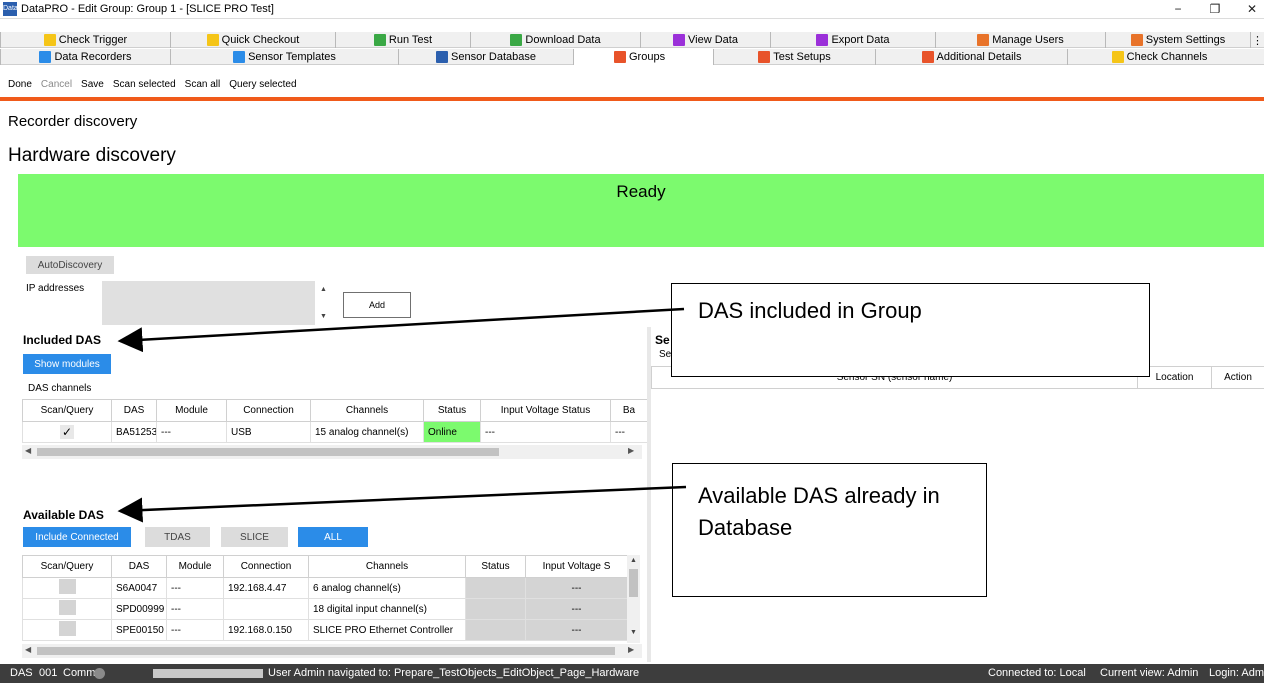 The height and width of the screenshot is (683, 1264). What do you see at coordinates (99, 673) in the screenshot?
I see `comm-indicator-icon` at bounding box center [99, 673].